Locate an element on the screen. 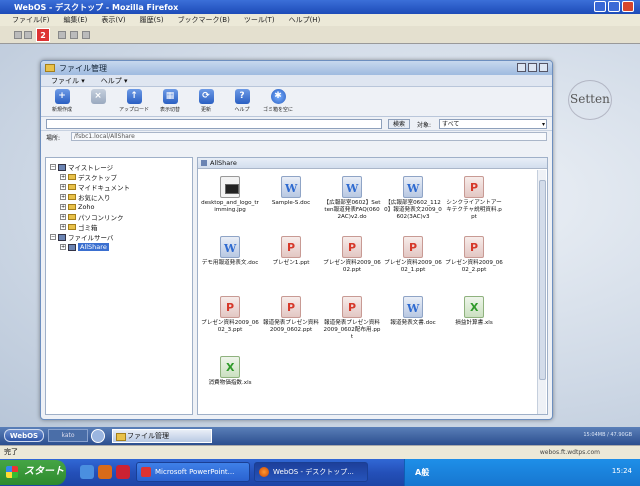 The height and width of the screenshot is (486, 640). forward-icon is located at coordinates (28, 35).